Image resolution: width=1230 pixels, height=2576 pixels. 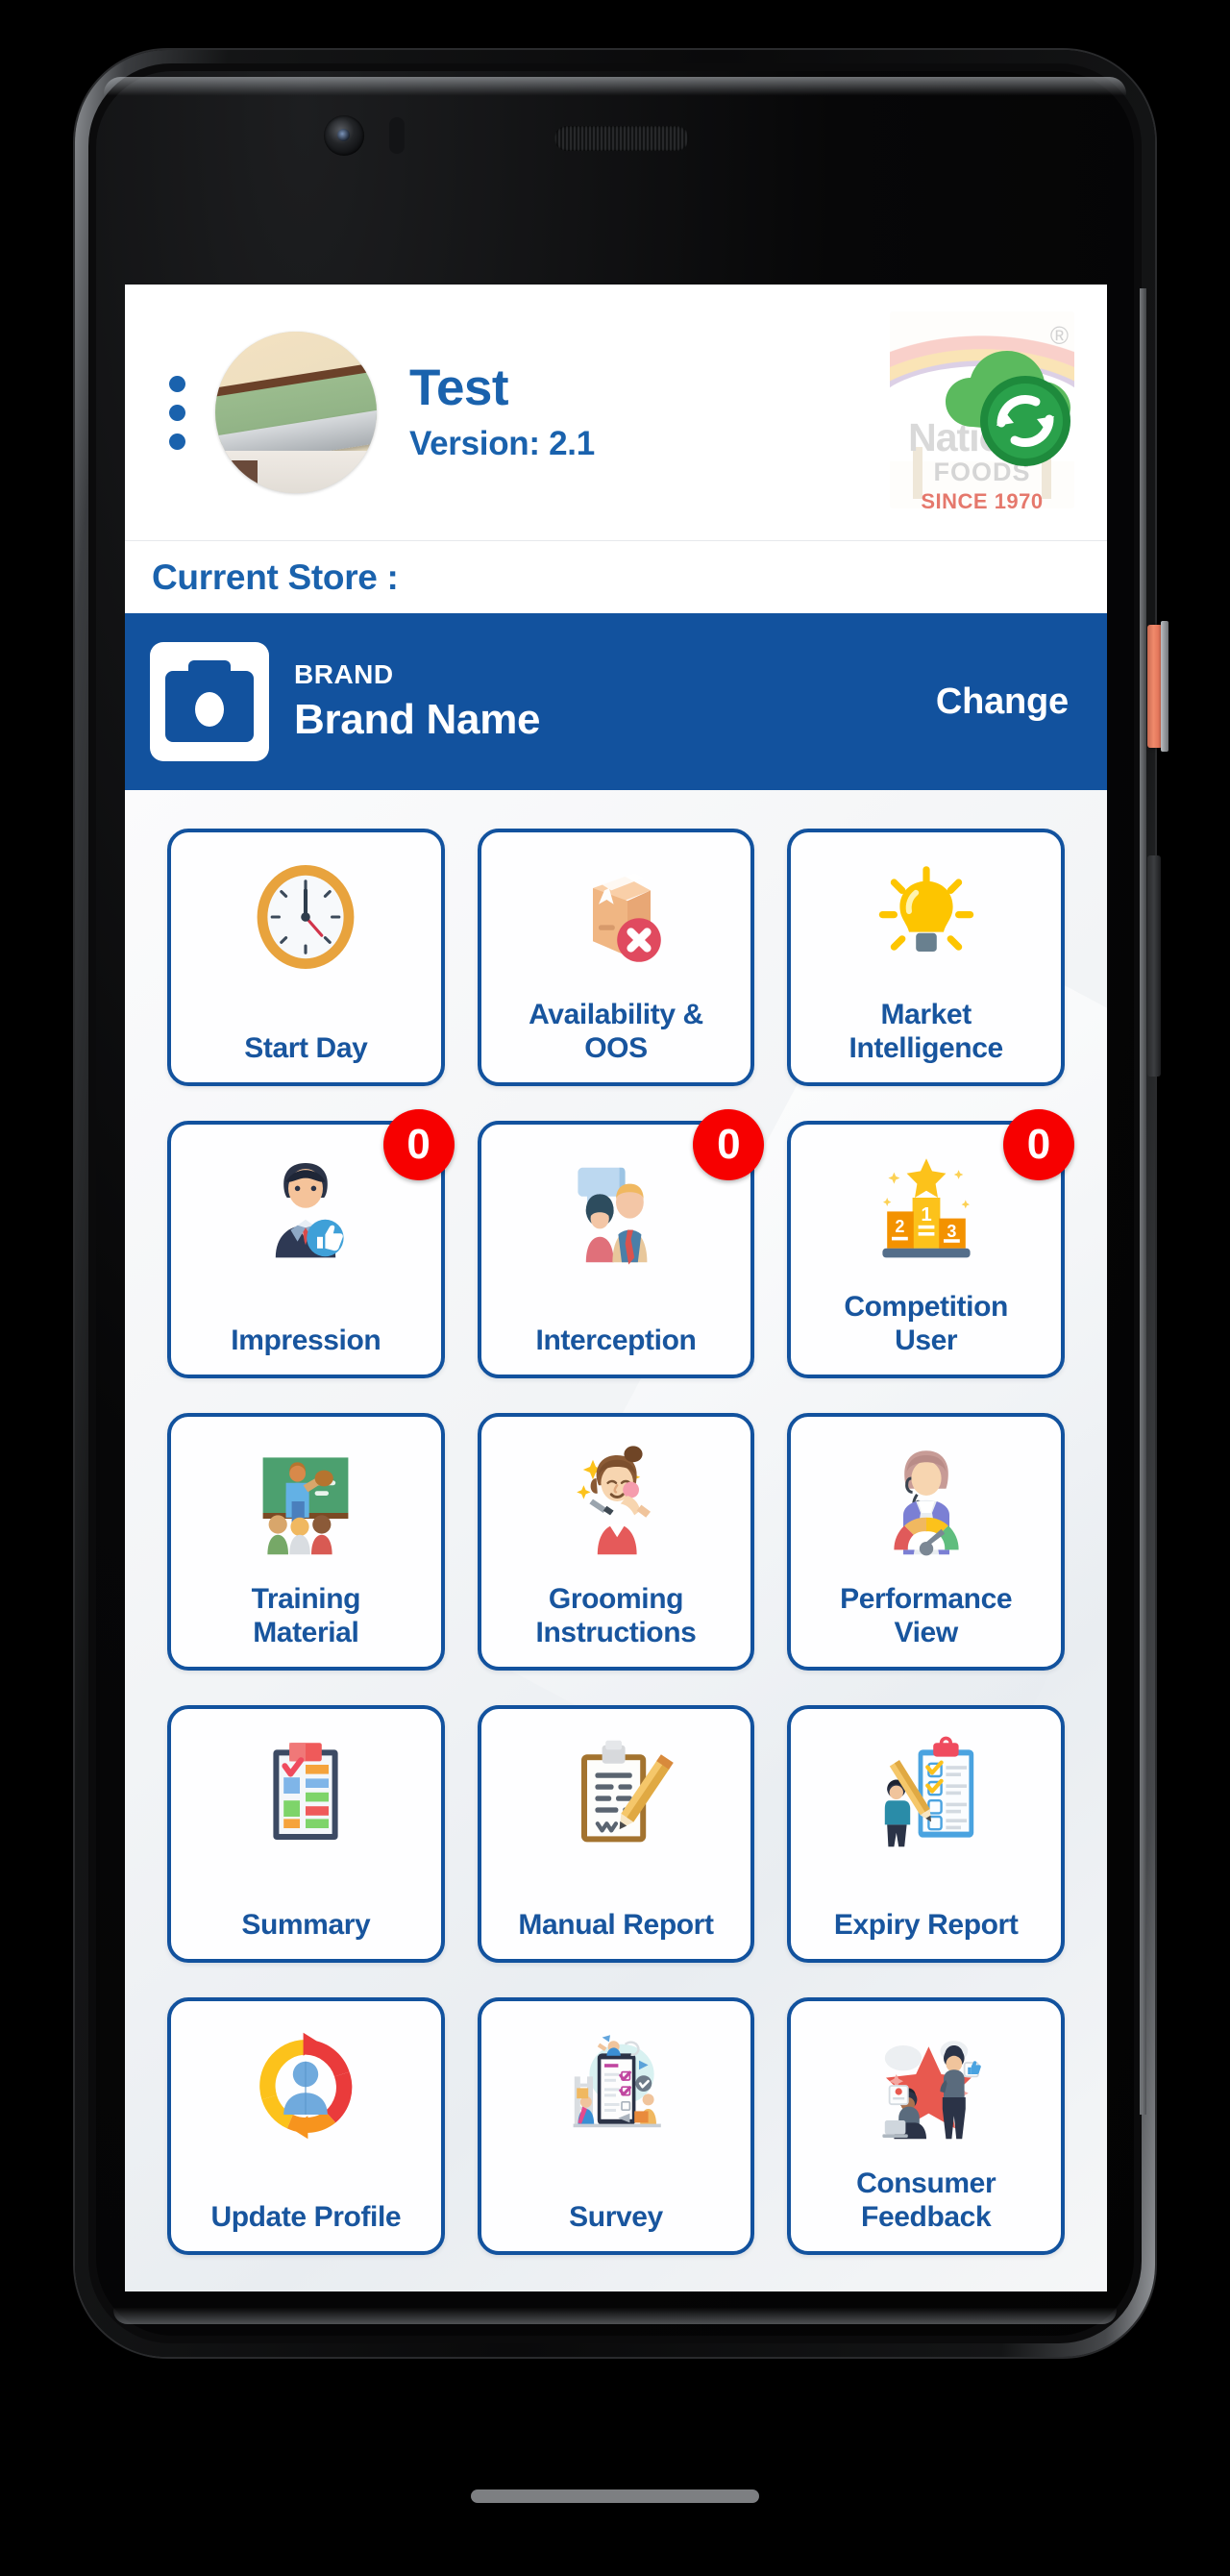 I want to click on menu-tile-label: Consumer Feedback, so click(x=926, y=2200).